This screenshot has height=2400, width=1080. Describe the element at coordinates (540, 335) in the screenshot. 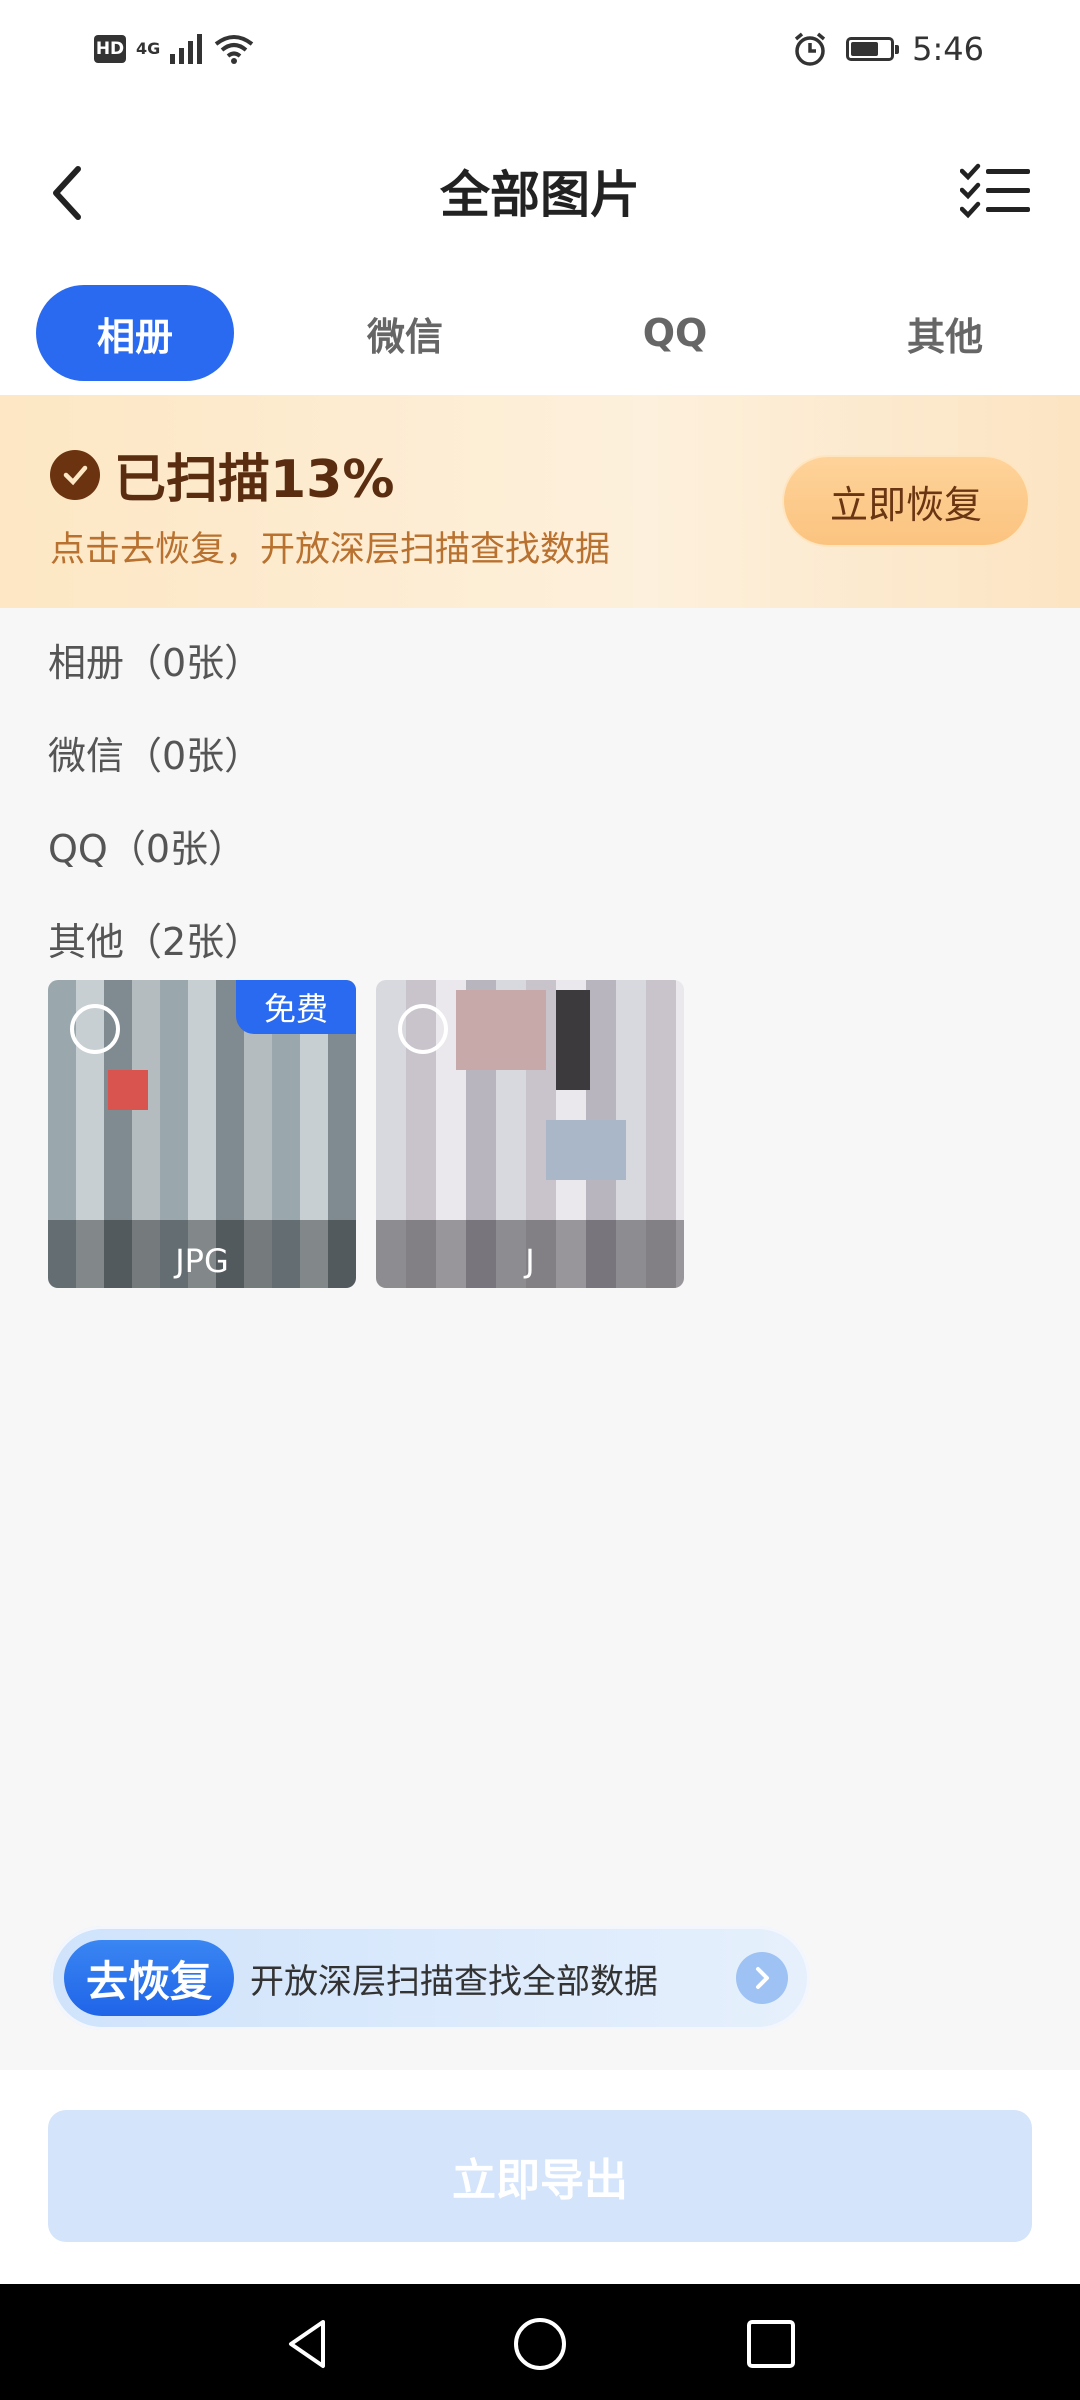

I see `category-tabs: 相册 微信 QQ 其他` at that location.